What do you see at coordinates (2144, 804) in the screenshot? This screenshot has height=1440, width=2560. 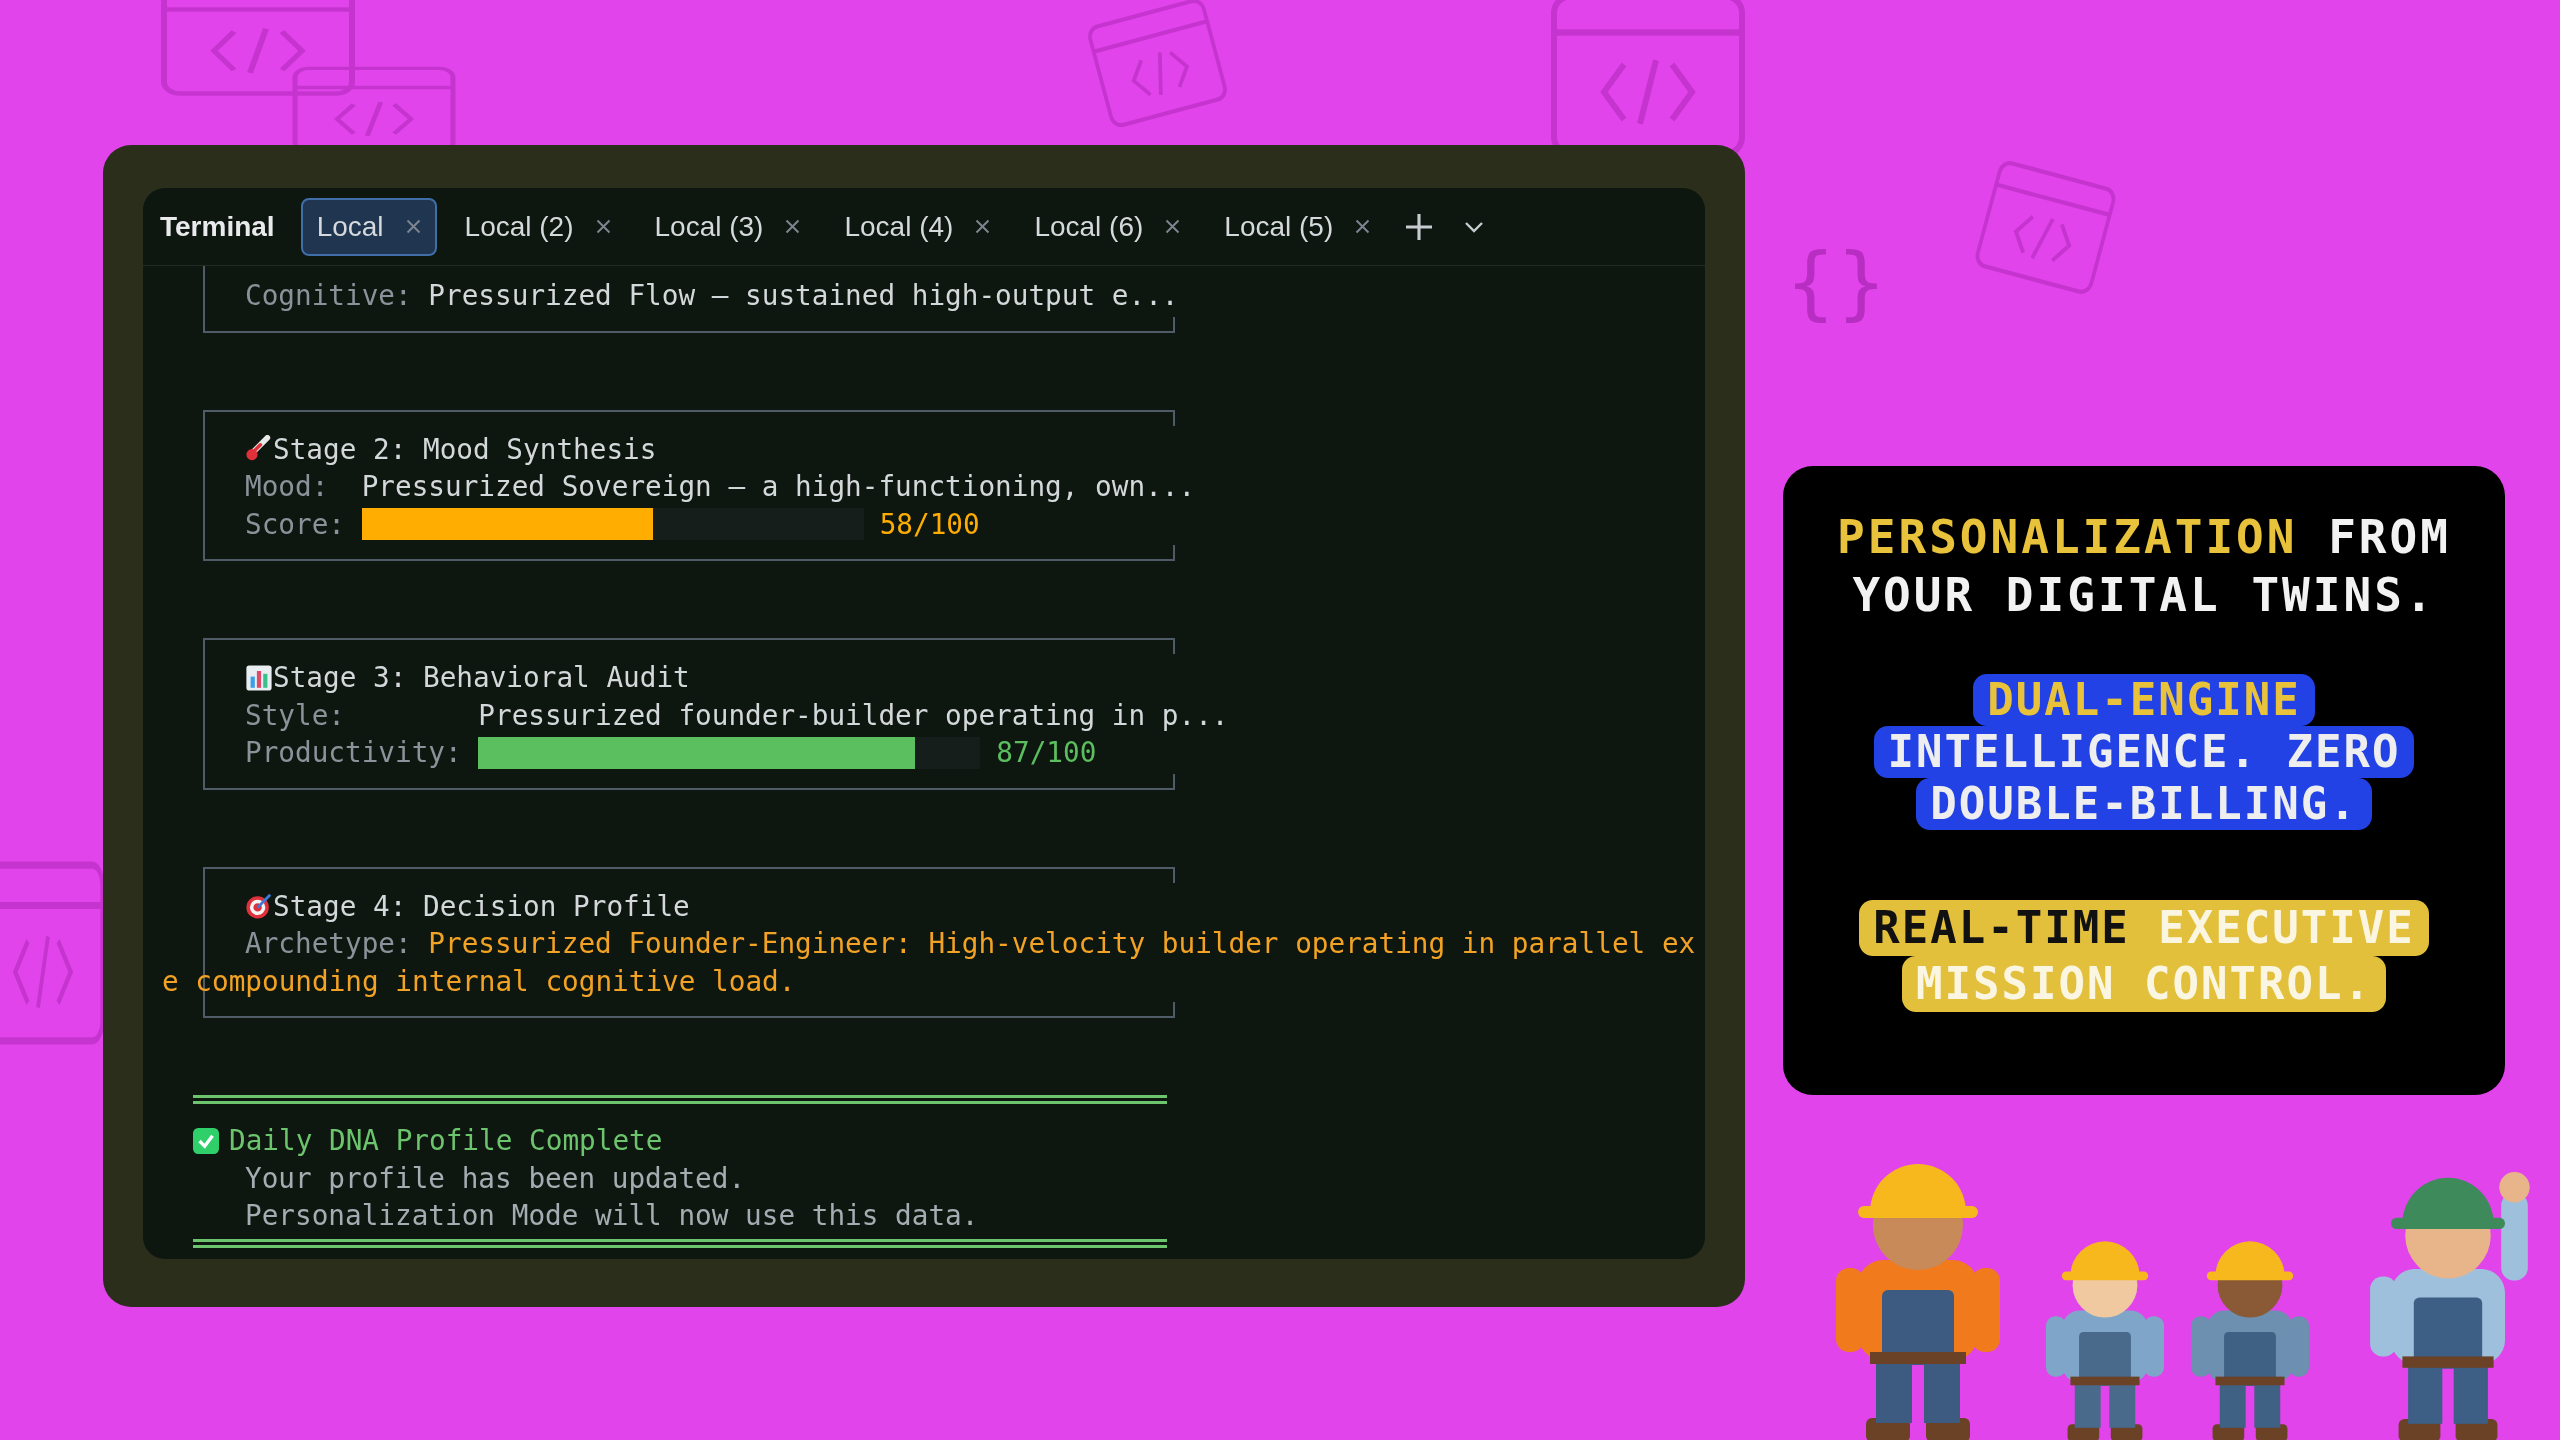 I see `tagline-line: DOUBLE-BILLING.` at bounding box center [2144, 804].